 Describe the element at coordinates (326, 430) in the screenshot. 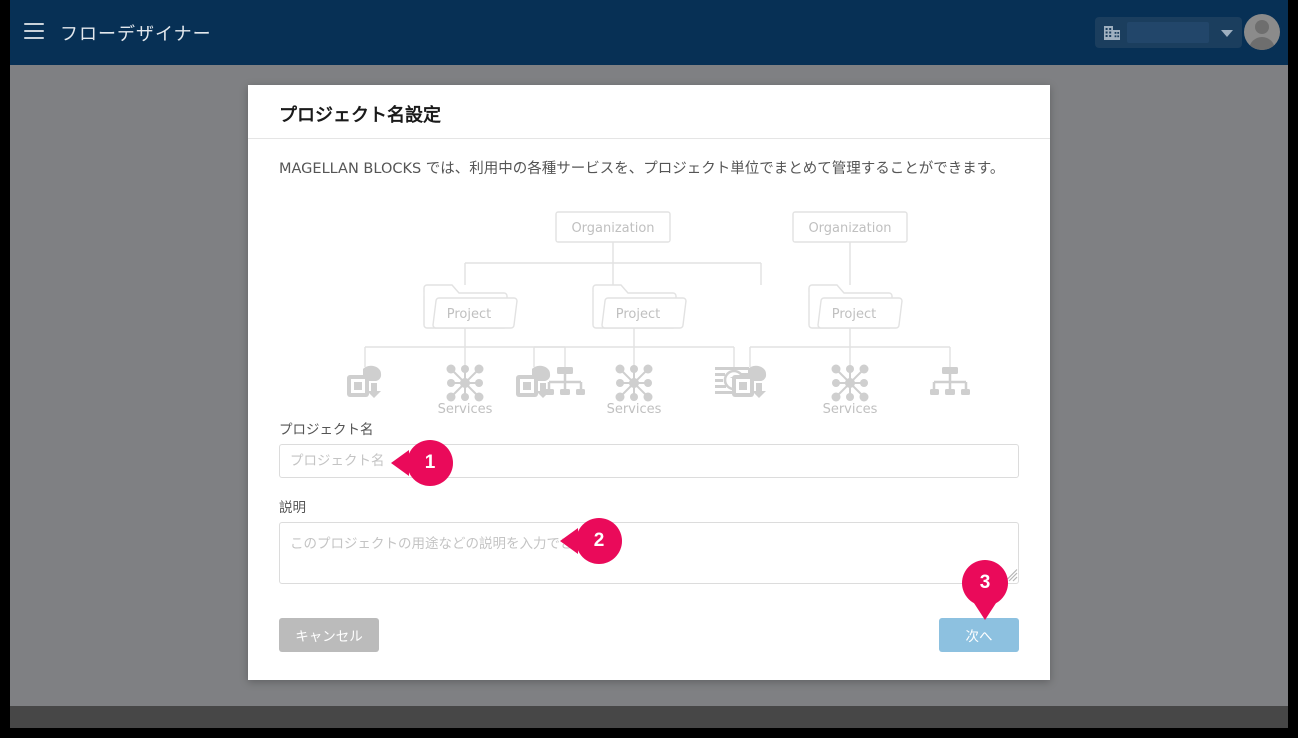

I see `project-name-label: プロジェクト名` at that location.